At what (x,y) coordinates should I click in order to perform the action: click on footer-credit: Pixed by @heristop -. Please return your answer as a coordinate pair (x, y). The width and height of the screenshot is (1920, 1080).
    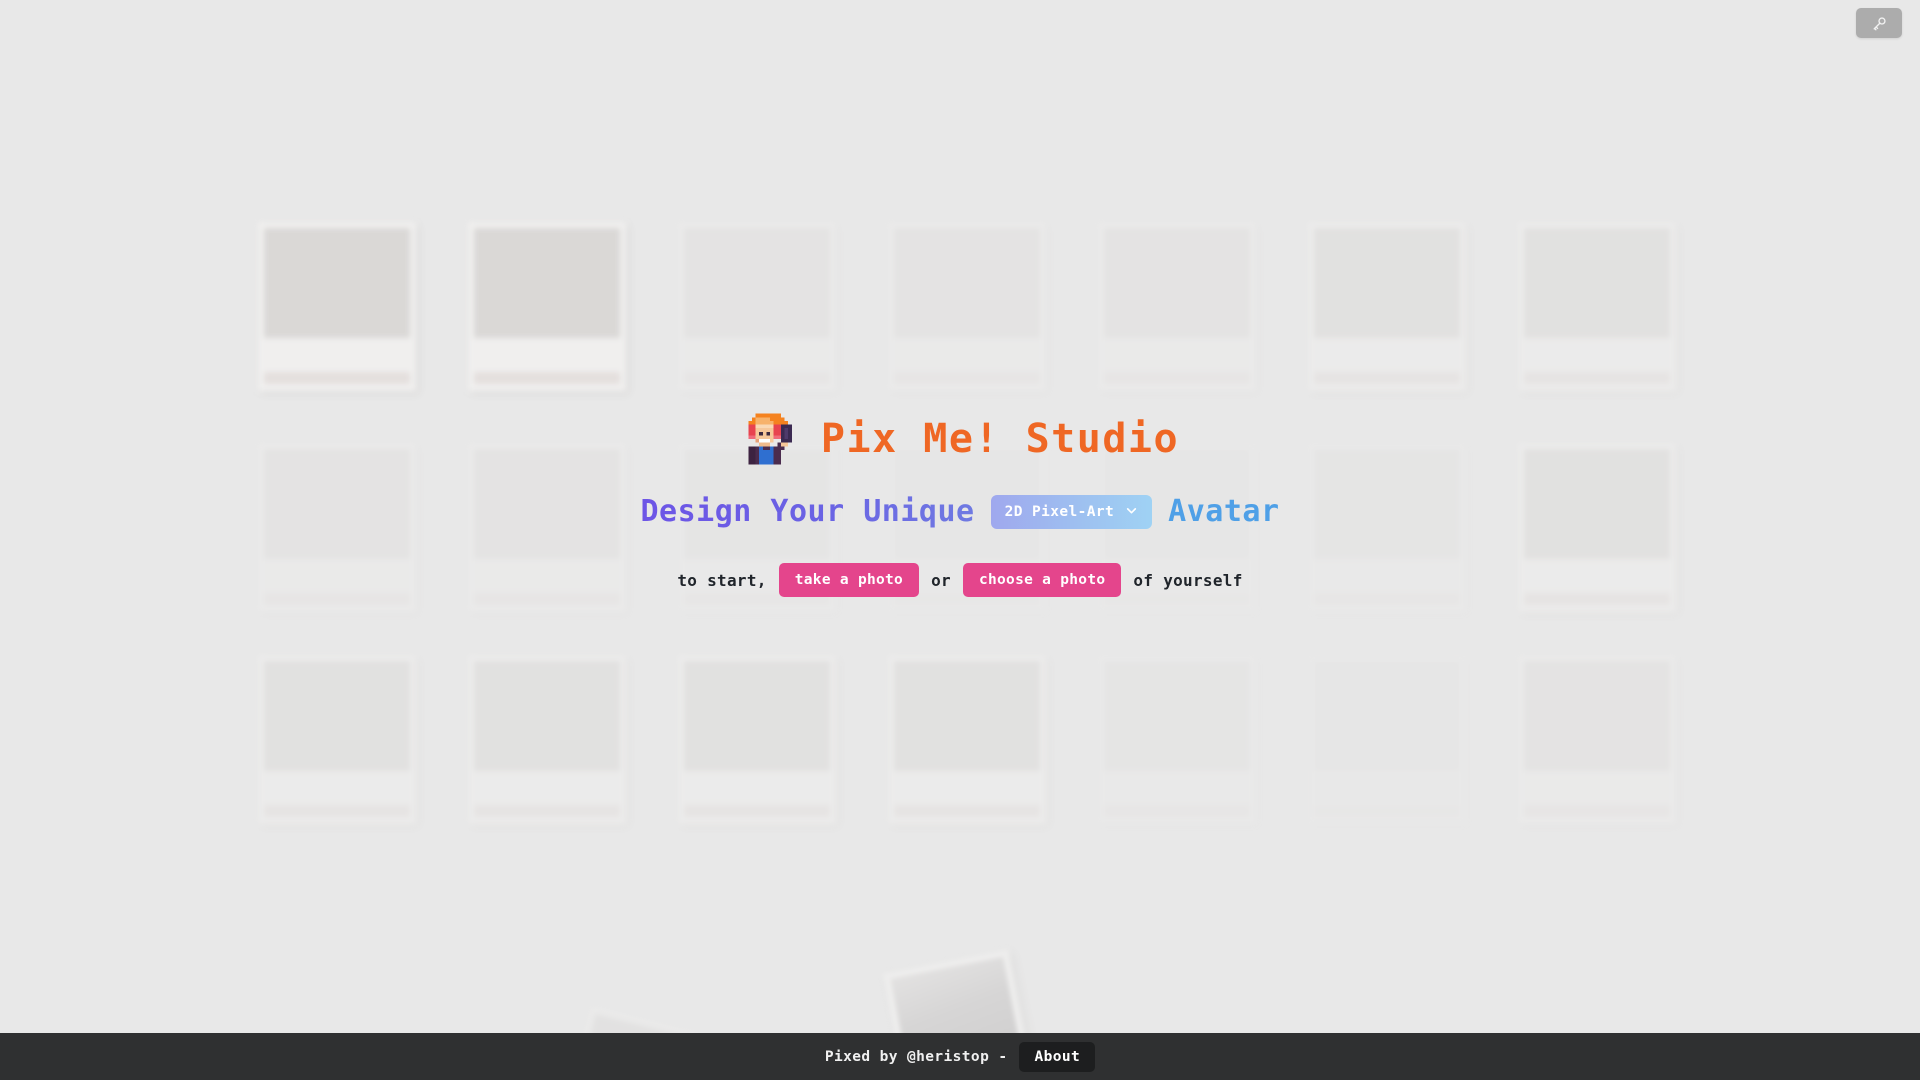
    Looking at the image, I should click on (916, 1056).